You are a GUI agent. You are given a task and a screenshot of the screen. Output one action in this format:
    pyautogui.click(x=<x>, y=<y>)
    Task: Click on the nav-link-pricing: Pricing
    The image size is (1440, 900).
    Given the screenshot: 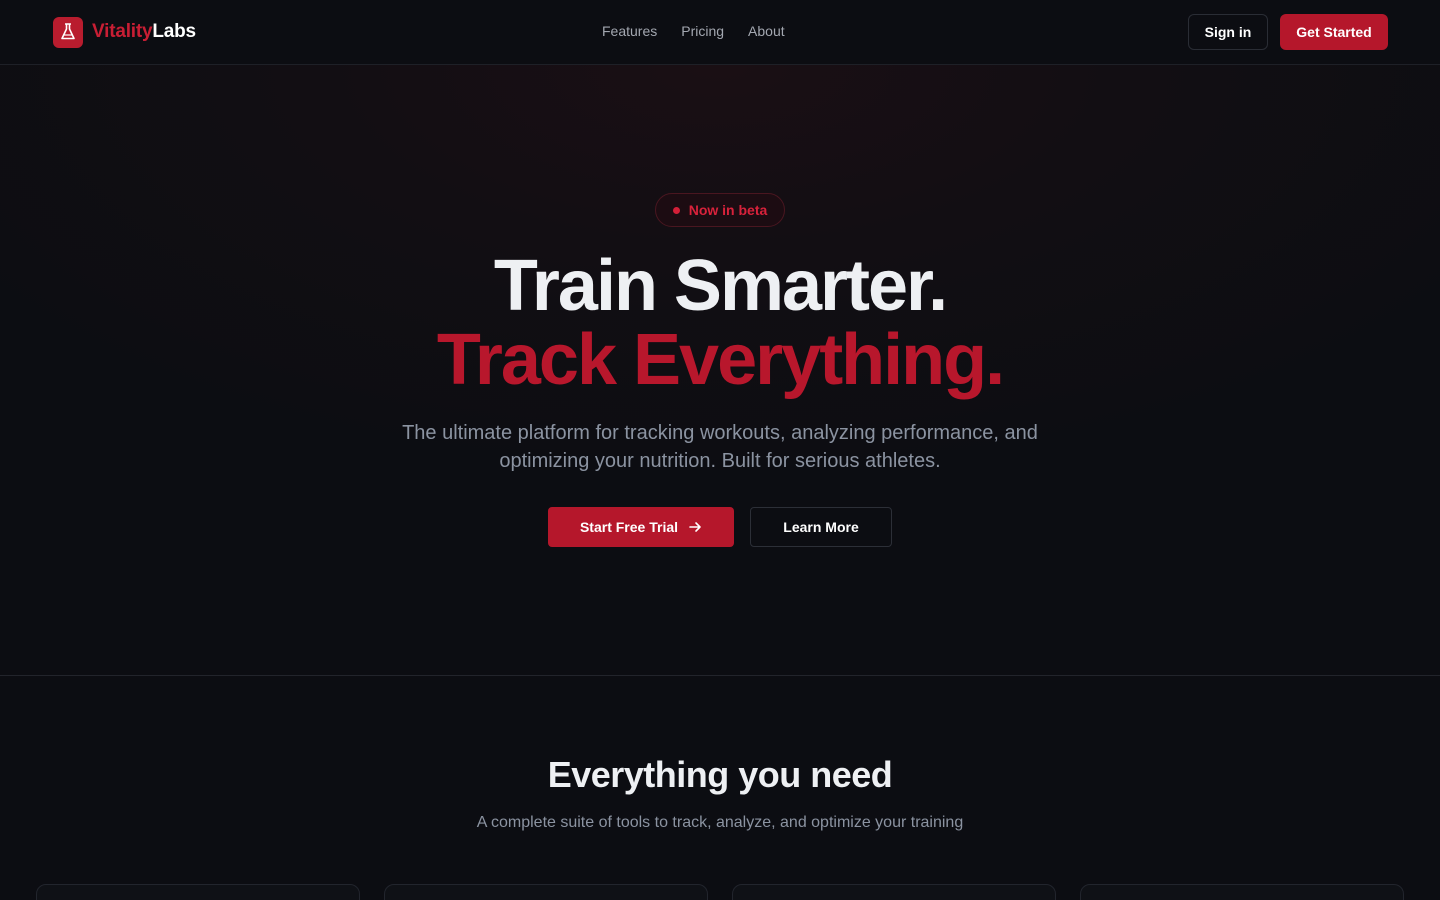 What is the action you would take?
    pyautogui.click(x=702, y=31)
    